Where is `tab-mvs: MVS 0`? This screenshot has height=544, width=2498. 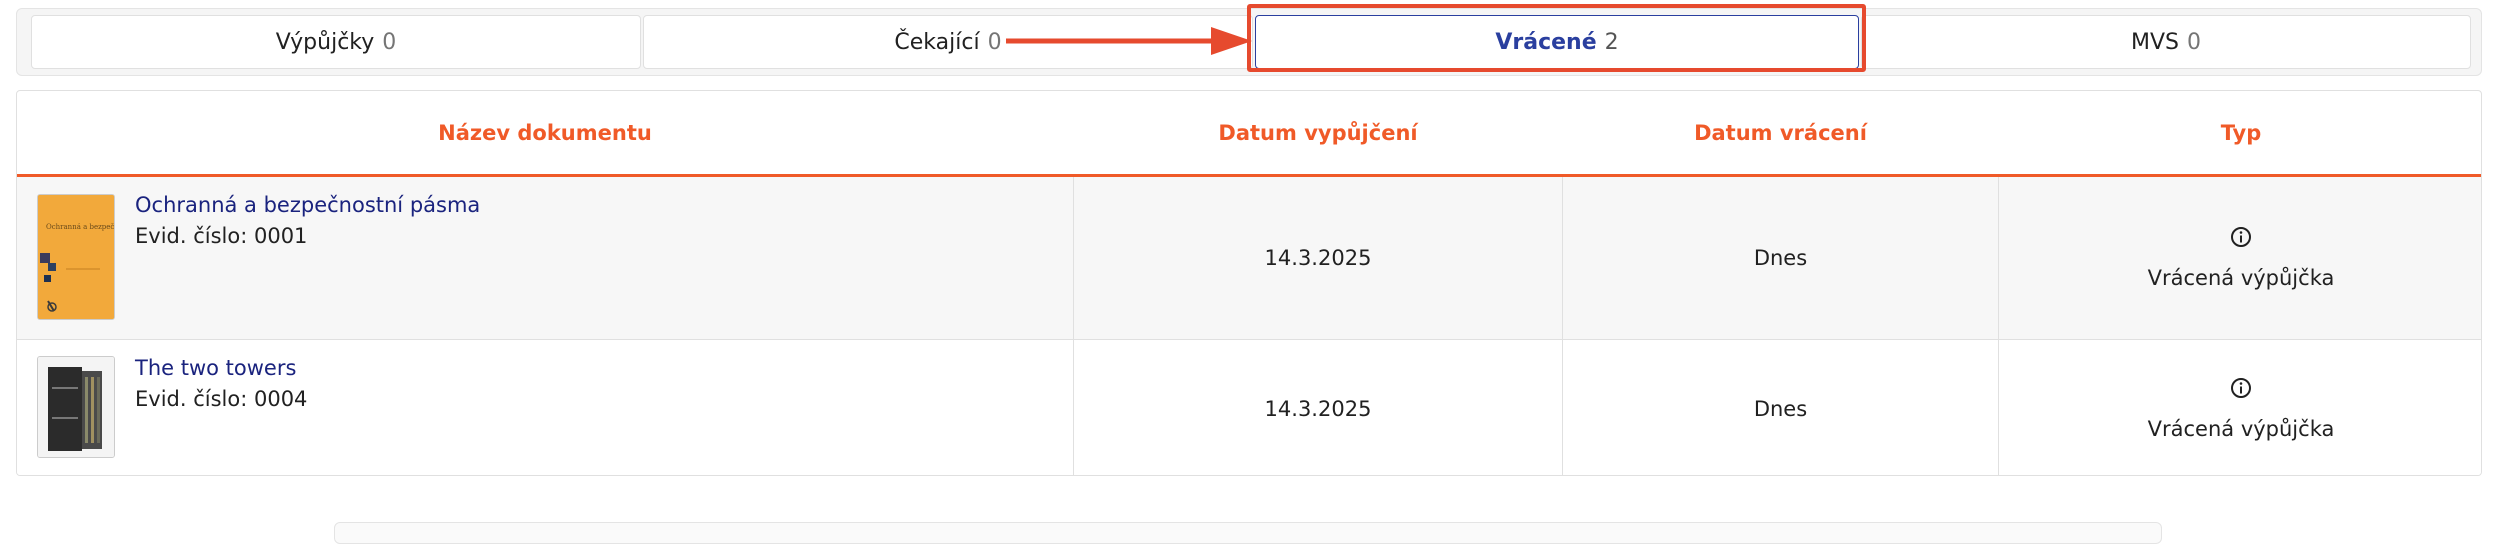
tab-mvs: MVS 0 is located at coordinates (2166, 42).